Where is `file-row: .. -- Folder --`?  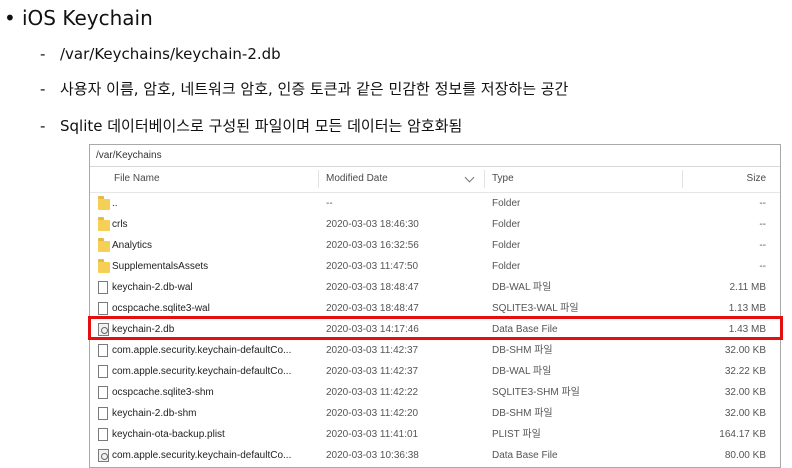
file-row: .. -- Folder -- is located at coordinates (435, 203).